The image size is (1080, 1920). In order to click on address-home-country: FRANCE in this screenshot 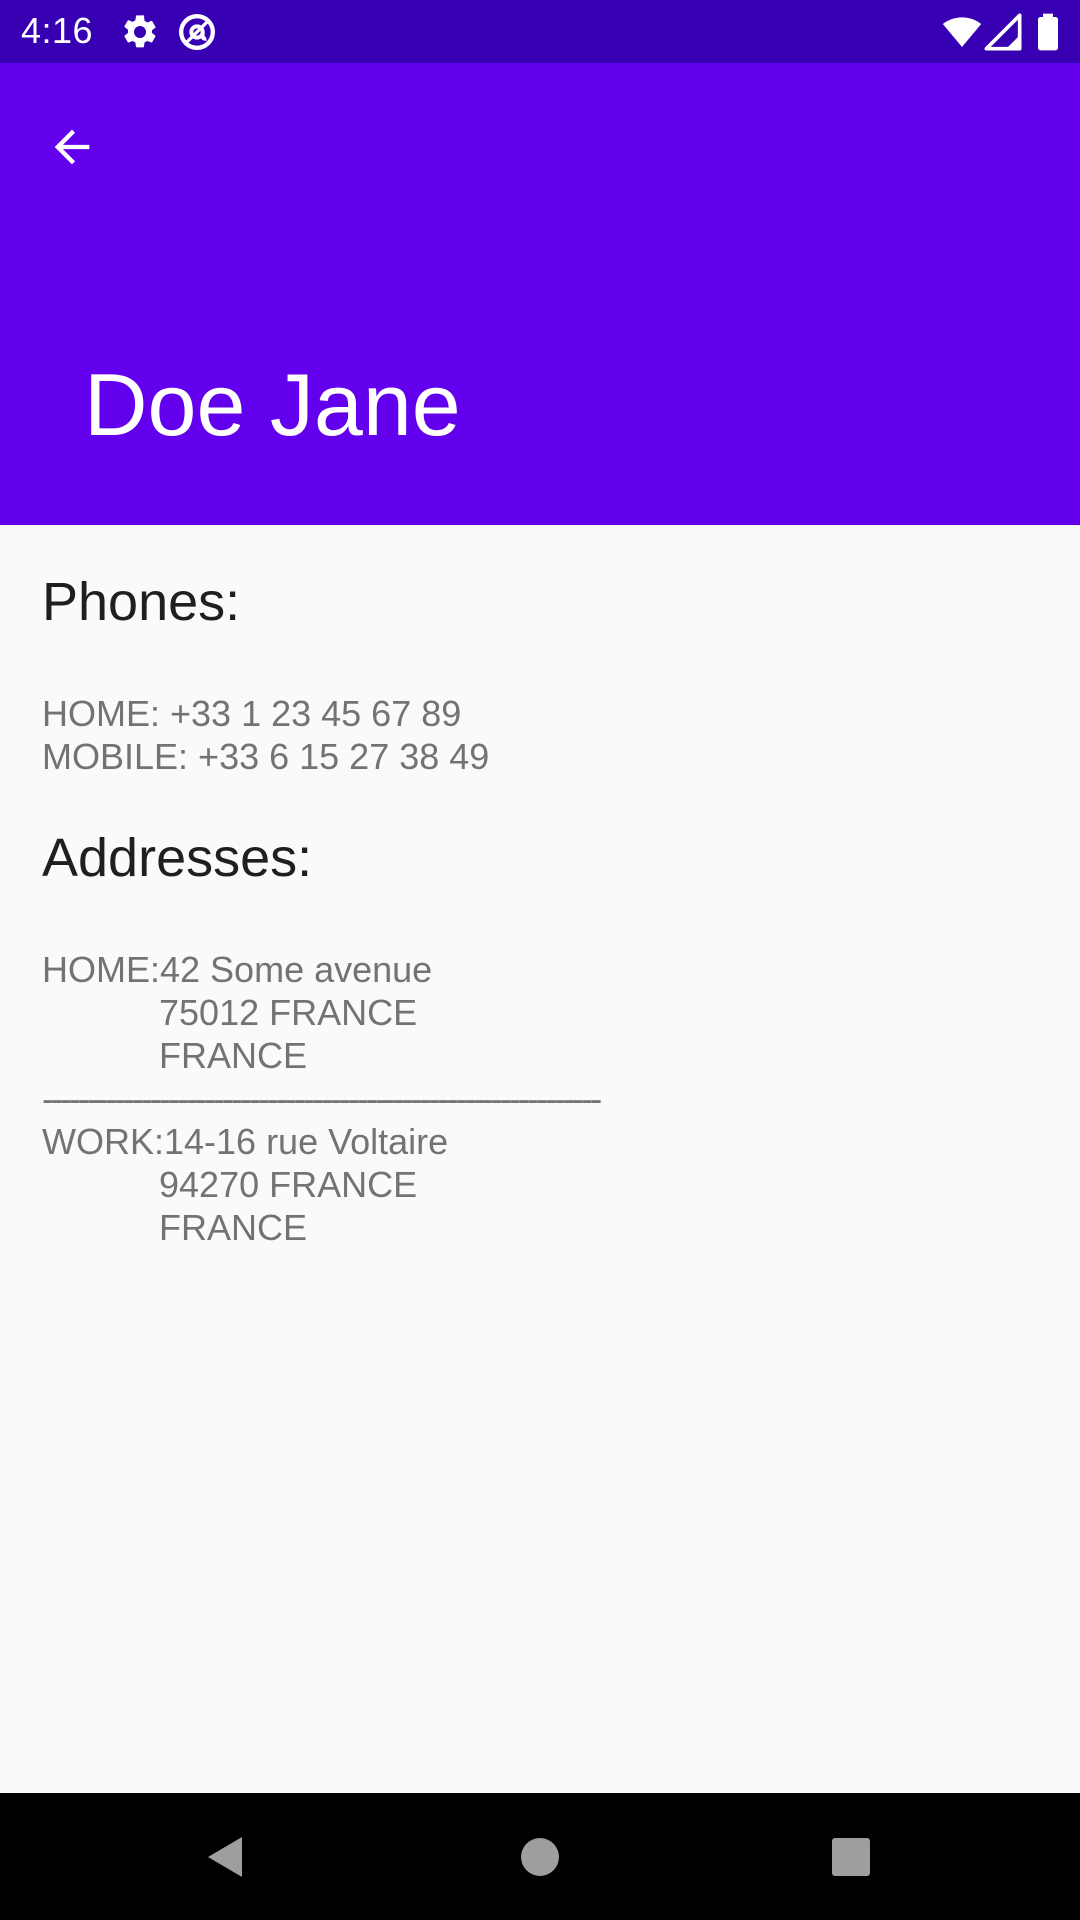, I will do `click(233, 1055)`.